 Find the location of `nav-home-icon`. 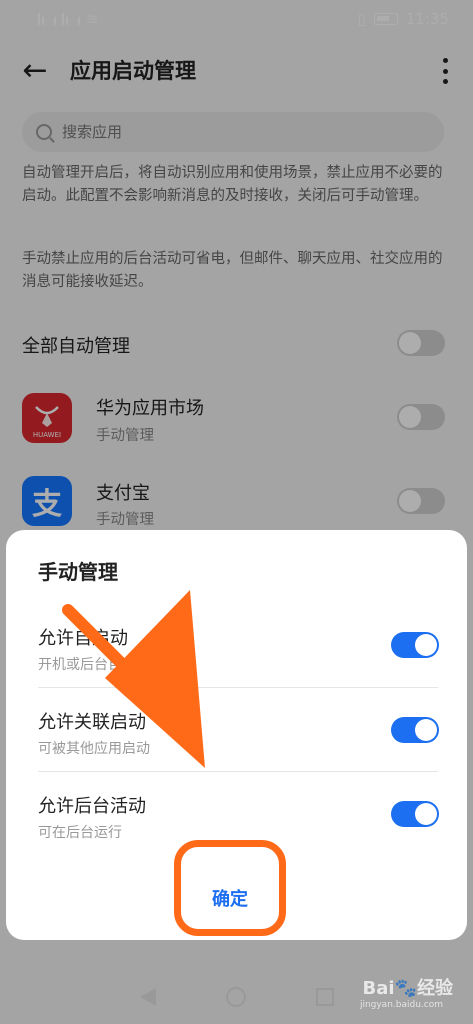

nav-home-icon is located at coordinates (235, 997).